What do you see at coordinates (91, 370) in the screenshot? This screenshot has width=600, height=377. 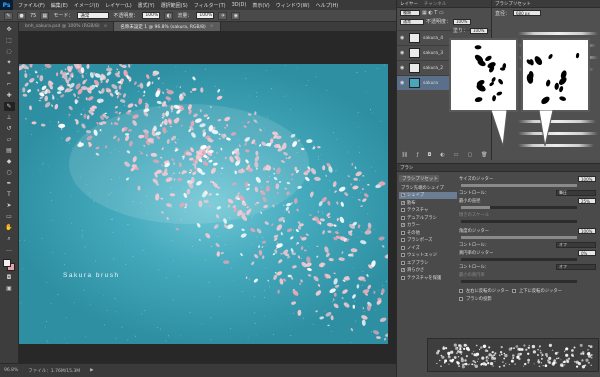 I see `status-arrow-icon: ▶` at bounding box center [91, 370].